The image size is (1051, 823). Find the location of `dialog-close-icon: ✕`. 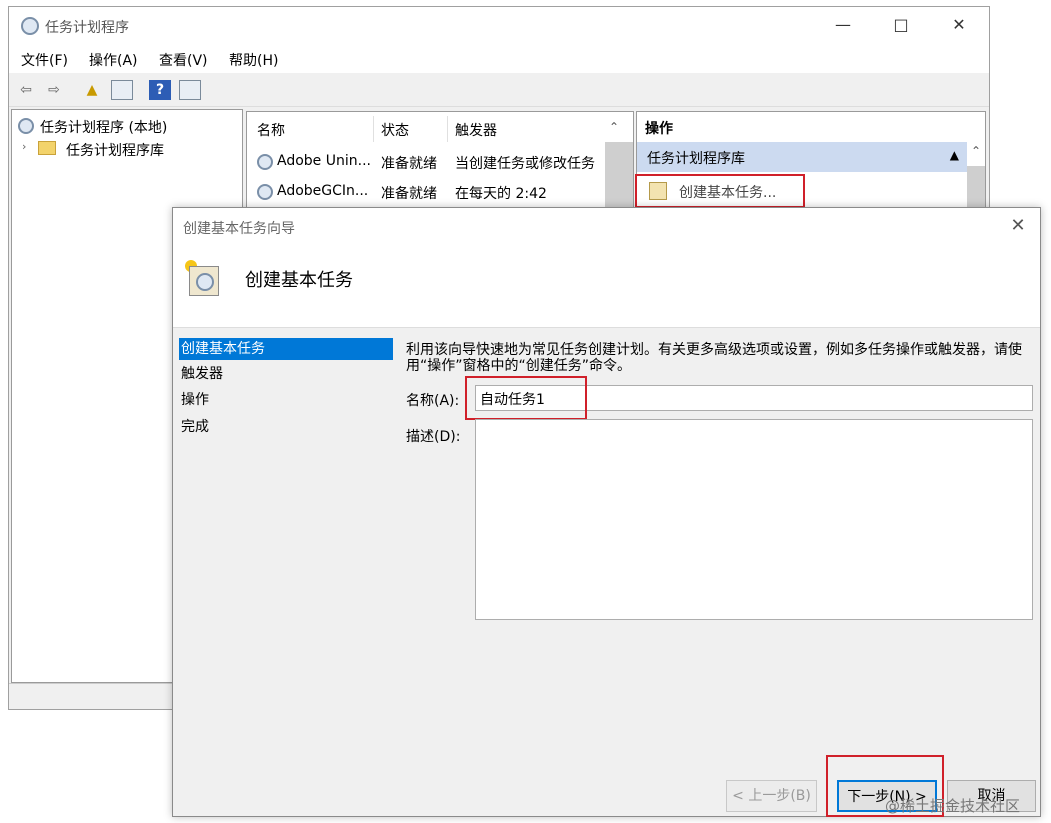

dialog-close-icon: ✕ is located at coordinates (1018, 226).